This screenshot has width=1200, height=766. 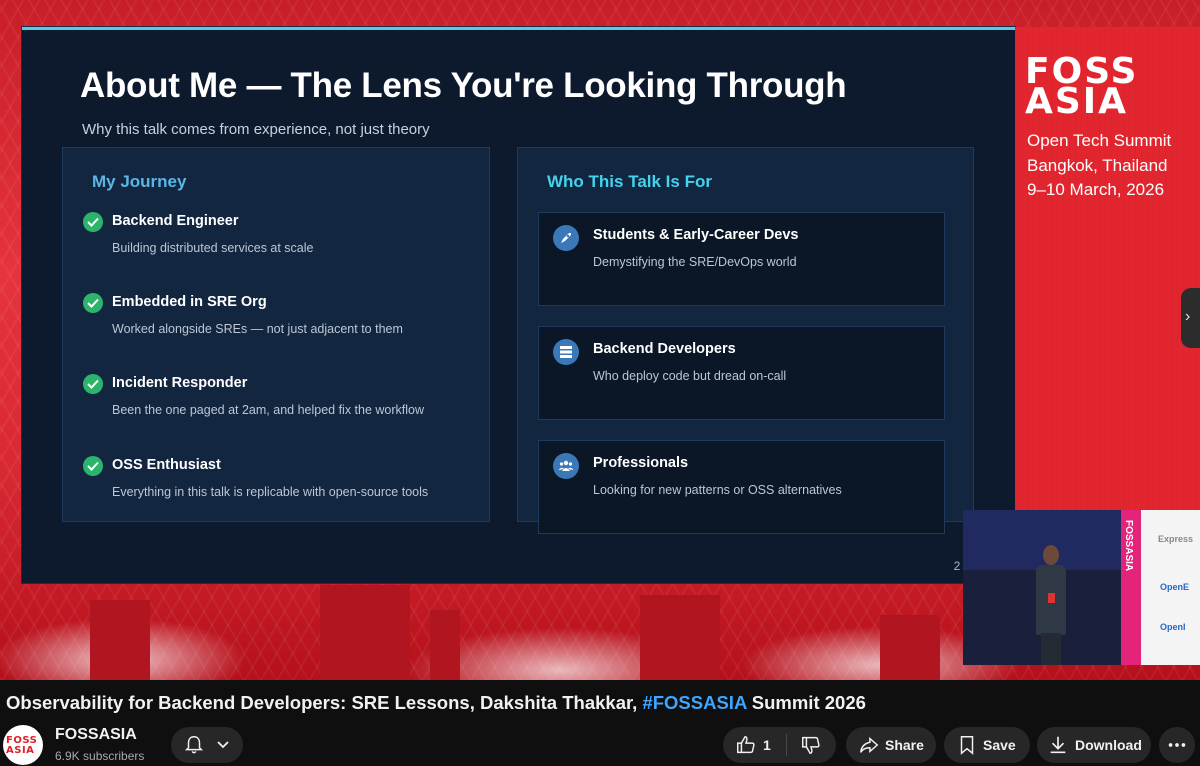 What do you see at coordinates (690, 376) in the screenshot?
I see `audience-card-desc: Who deploy code but dread on-call` at bounding box center [690, 376].